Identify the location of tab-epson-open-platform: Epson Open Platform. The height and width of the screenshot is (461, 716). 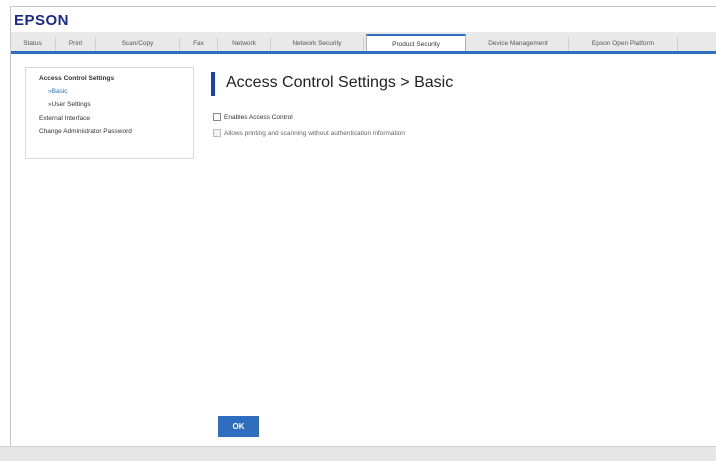
(623, 44).